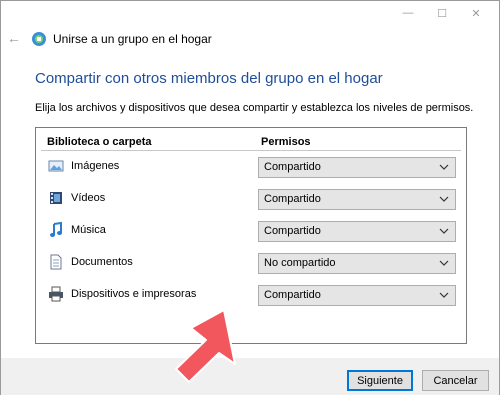  I want to click on homegroup-icon, so click(39, 39).